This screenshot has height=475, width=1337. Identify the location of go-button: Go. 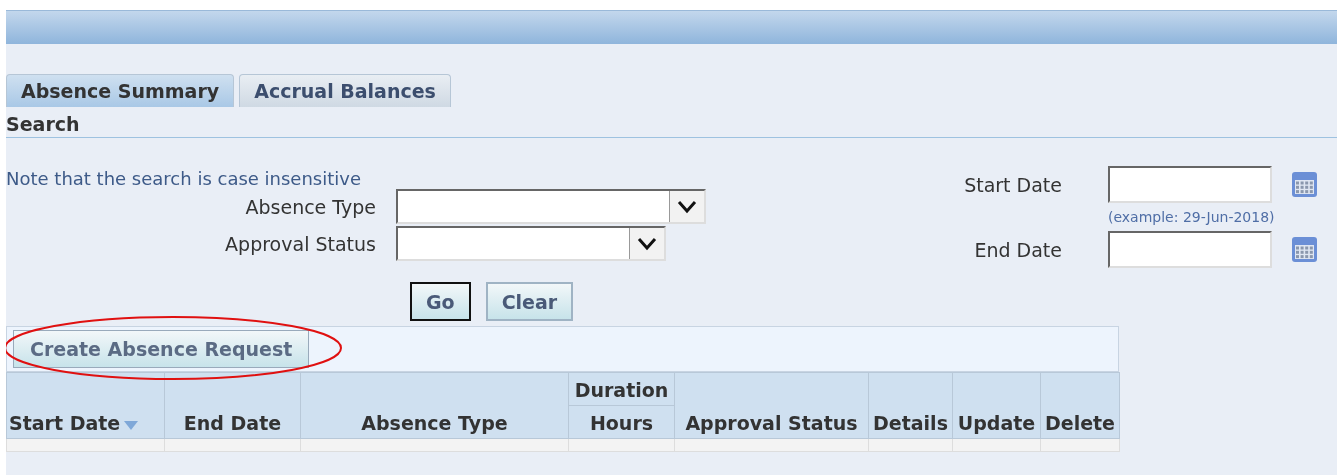
(440, 301).